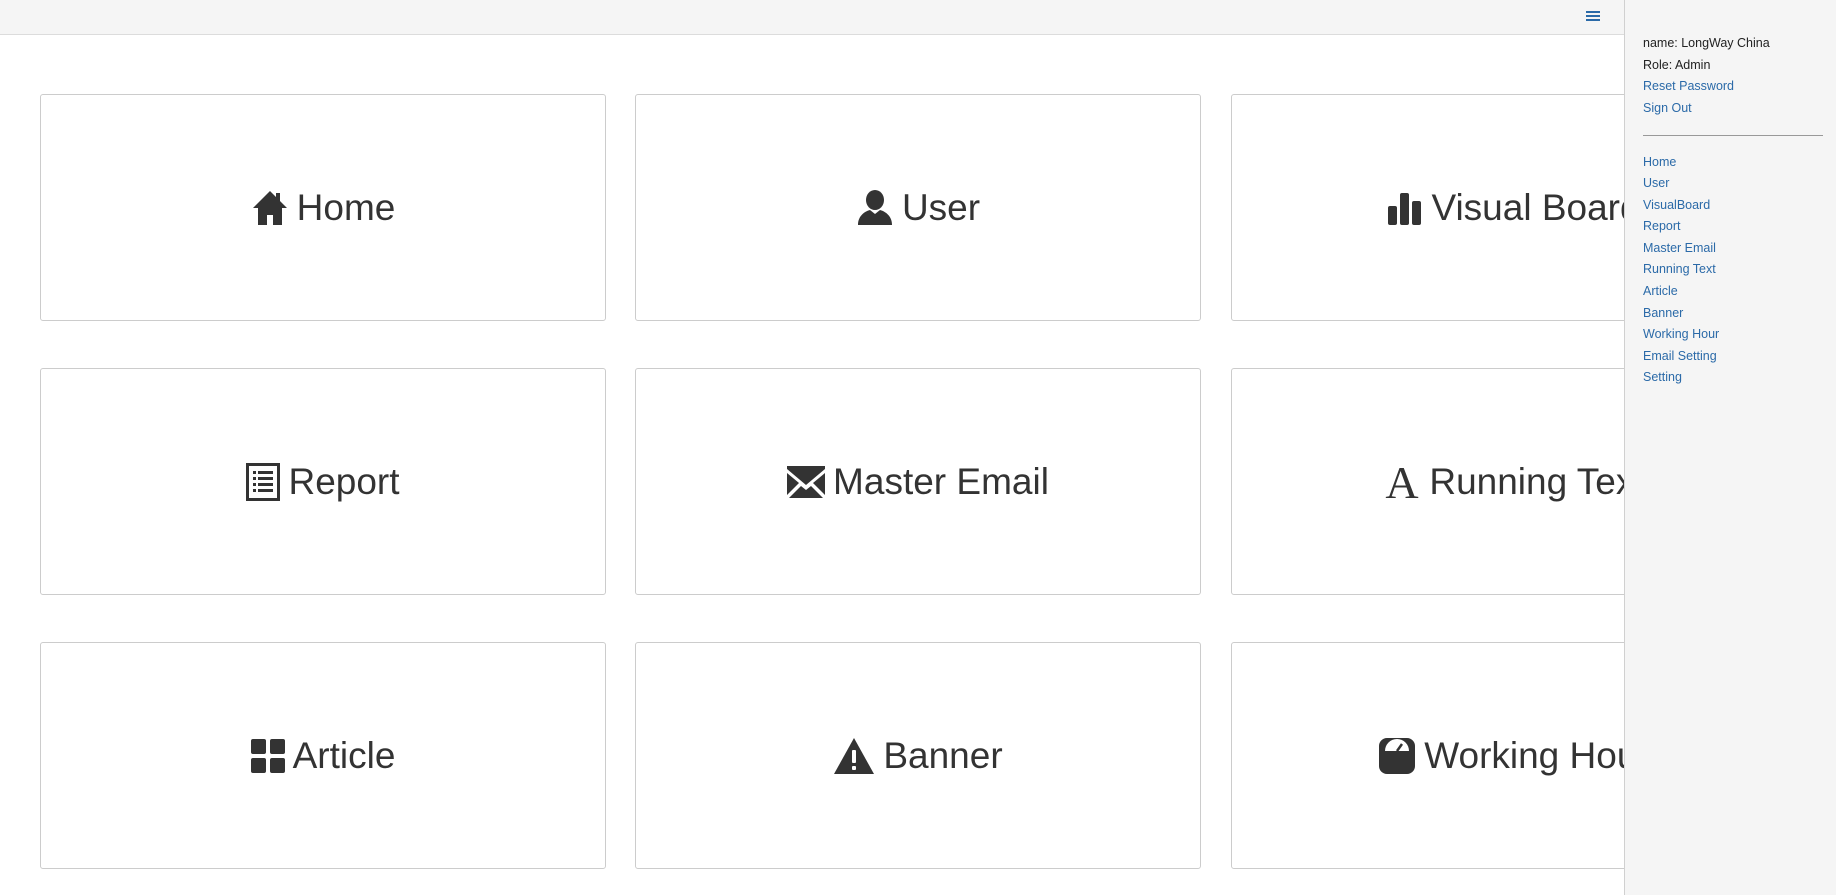 This screenshot has width=1836, height=895. I want to click on user-icon, so click(875, 208).